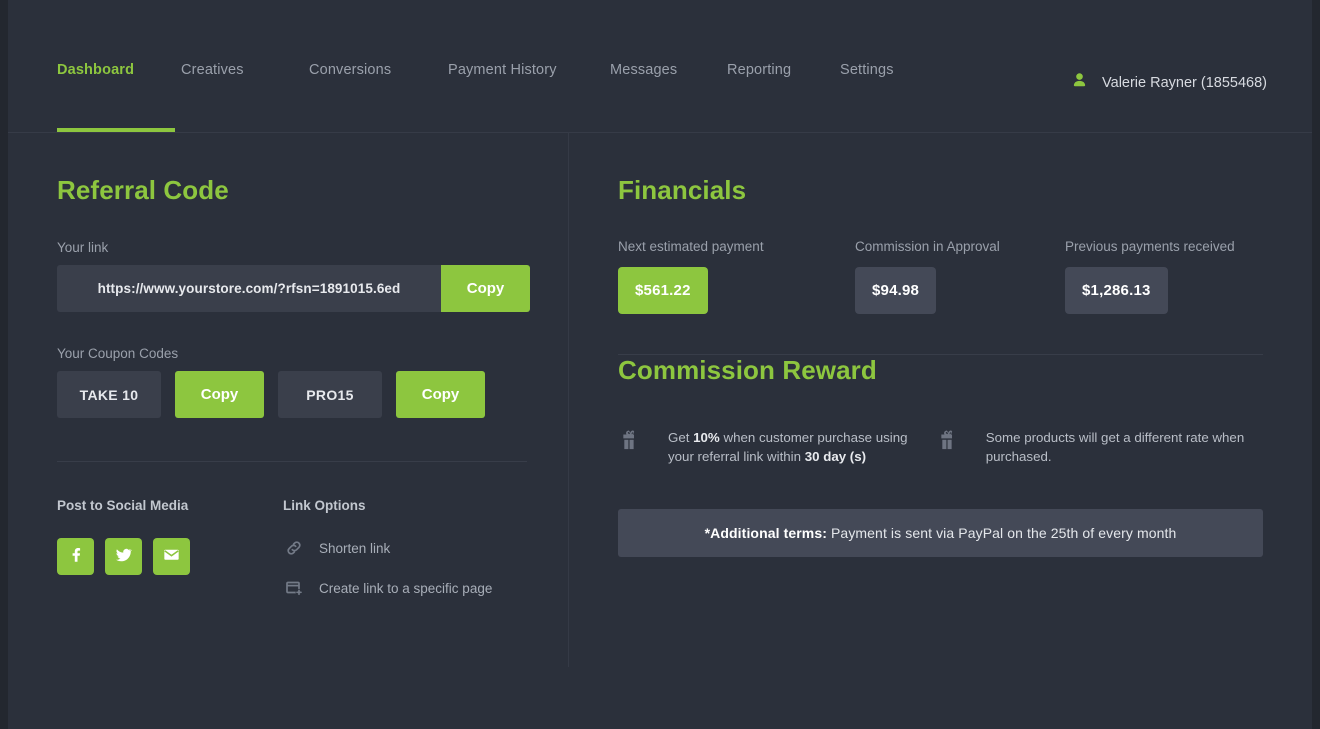 This screenshot has width=1320, height=729. I want to click on your-link-label: Your link, so click(83, 247).